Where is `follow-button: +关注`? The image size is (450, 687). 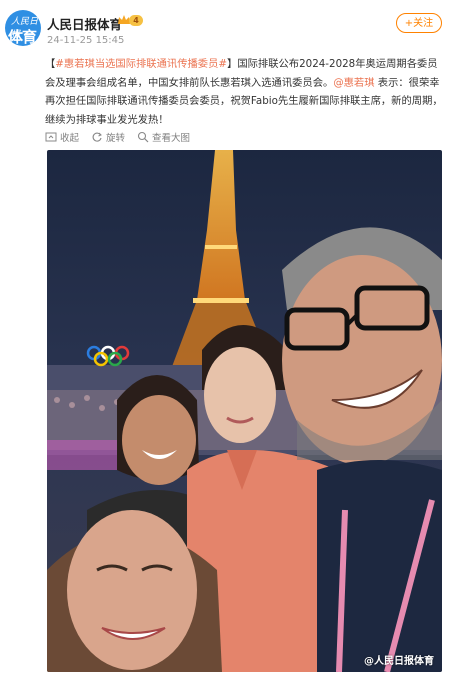 follow-button: +关注 is located at coordinates (419, 23).